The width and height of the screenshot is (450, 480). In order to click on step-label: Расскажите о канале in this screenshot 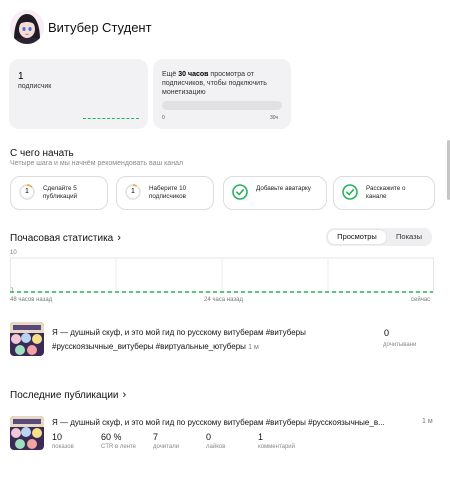, I will do `click(386, 192)`.